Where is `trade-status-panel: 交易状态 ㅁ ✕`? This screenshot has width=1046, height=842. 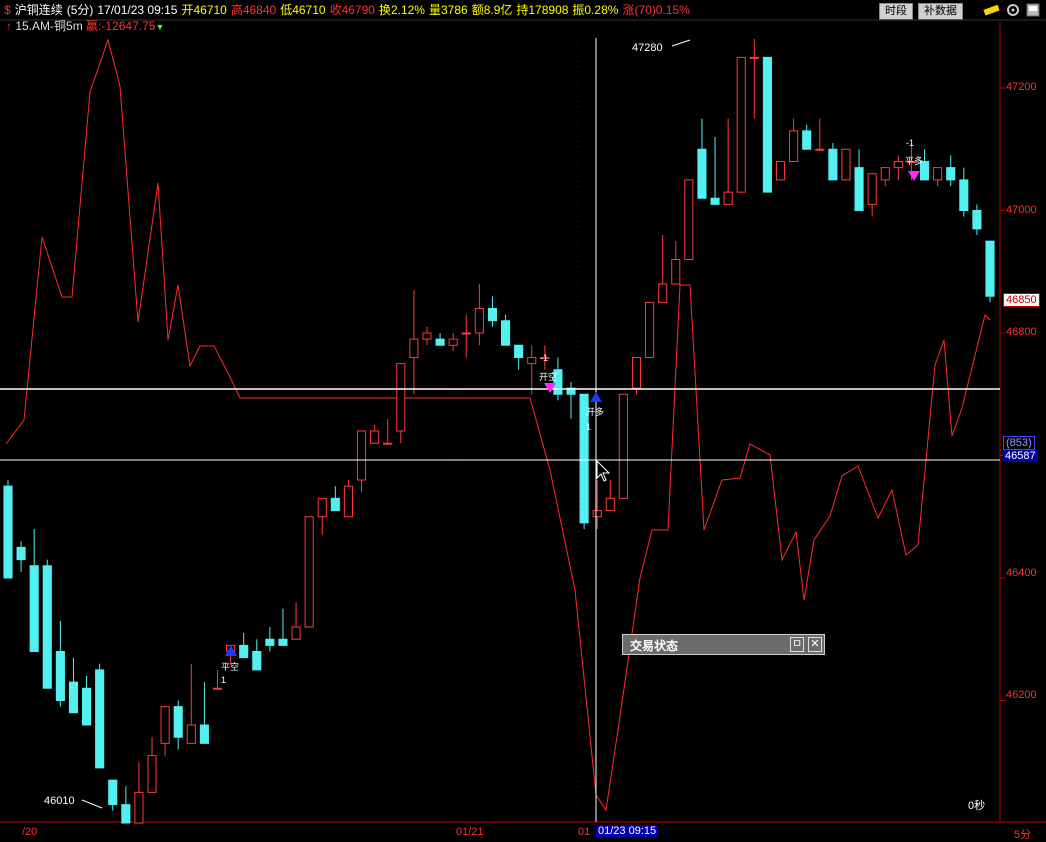 trade-status-panel: 交易状态 ㅁ ✕ is located at coordinates (723, 644).